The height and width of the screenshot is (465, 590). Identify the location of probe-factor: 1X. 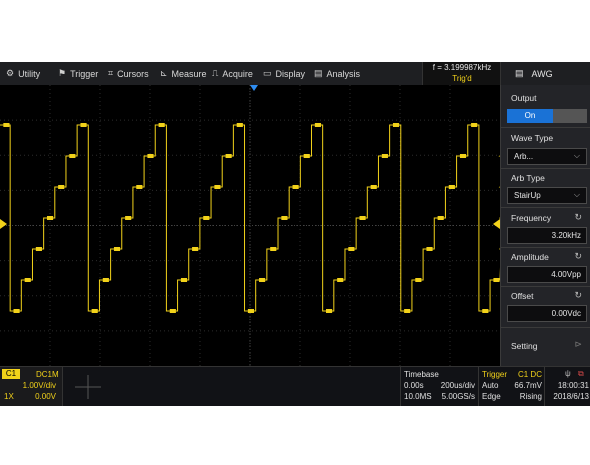
(9, 396).